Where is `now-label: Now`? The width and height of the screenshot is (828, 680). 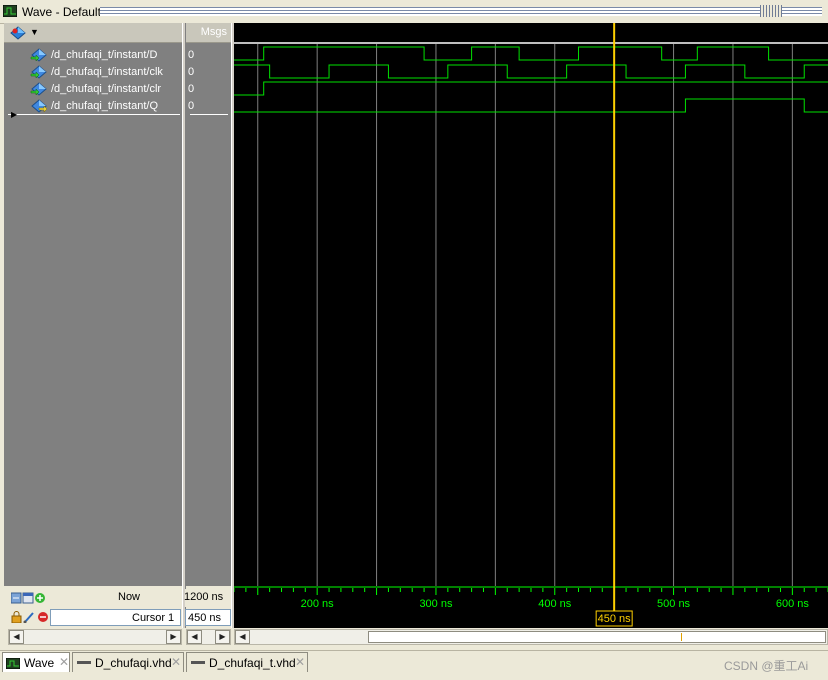
now-label: Now is located at coordinates (129, 597).